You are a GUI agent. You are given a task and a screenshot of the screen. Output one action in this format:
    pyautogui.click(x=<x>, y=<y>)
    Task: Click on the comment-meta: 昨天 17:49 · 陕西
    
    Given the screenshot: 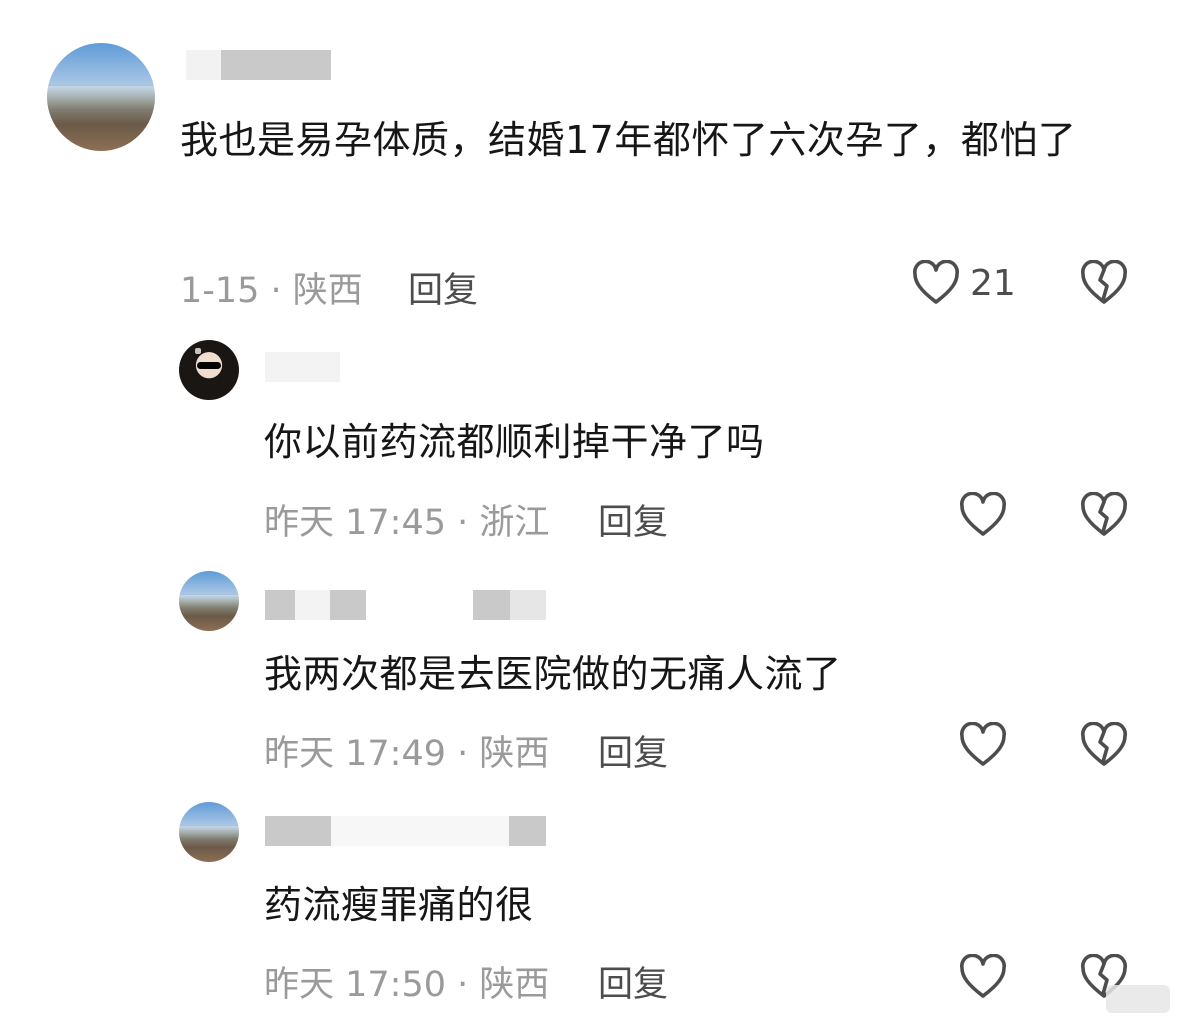 What is the action you would take?
    pyautogui.click(x=407, y=754)
    